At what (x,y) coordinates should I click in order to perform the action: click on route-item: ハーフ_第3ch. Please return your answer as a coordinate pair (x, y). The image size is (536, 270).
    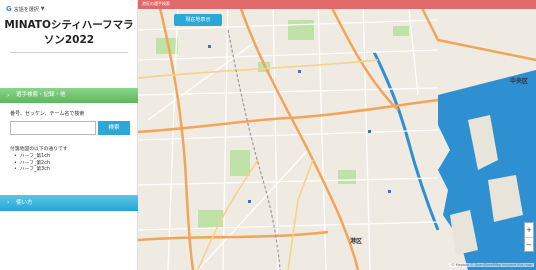
    Looking at the image, I should click on (32, 170).